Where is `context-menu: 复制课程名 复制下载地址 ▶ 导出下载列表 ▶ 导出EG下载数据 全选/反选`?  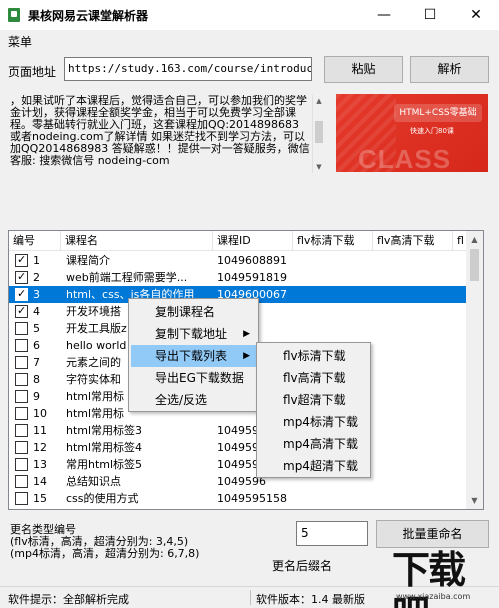
context-menu: 复制课程名 复制下载地址 ▶ 导出下载列表 ▶ 导出EG下载数据 全选/反选 is located at coordinates (193, 355).